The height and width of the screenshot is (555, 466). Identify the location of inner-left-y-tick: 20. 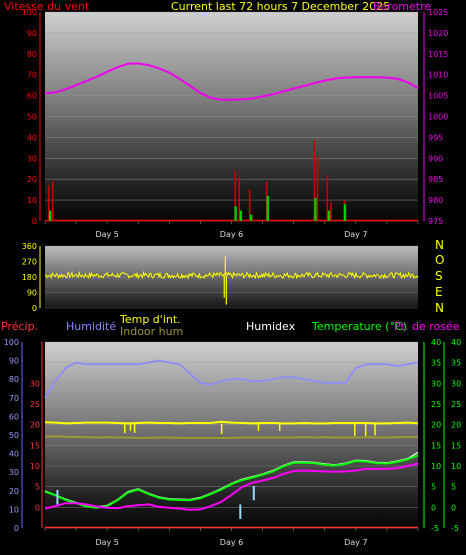
(35, 425).